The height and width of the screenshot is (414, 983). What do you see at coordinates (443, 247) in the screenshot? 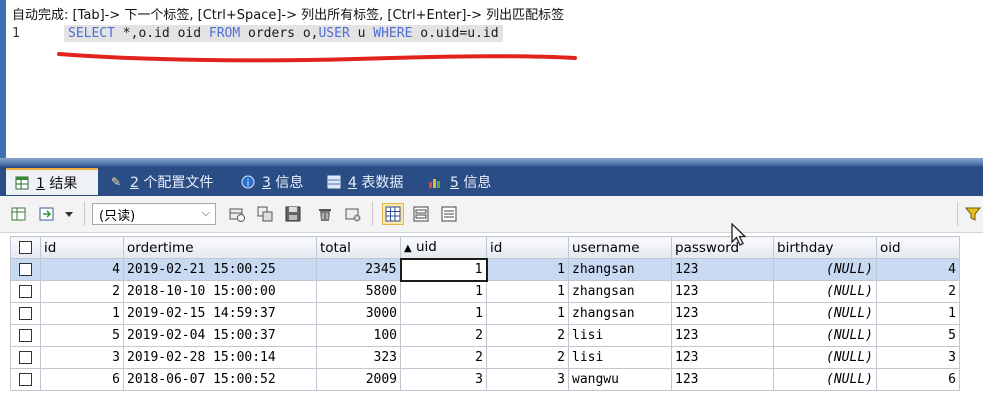
I see `column-header-sorted: ▲ uid` at bounding box center [443, 247].